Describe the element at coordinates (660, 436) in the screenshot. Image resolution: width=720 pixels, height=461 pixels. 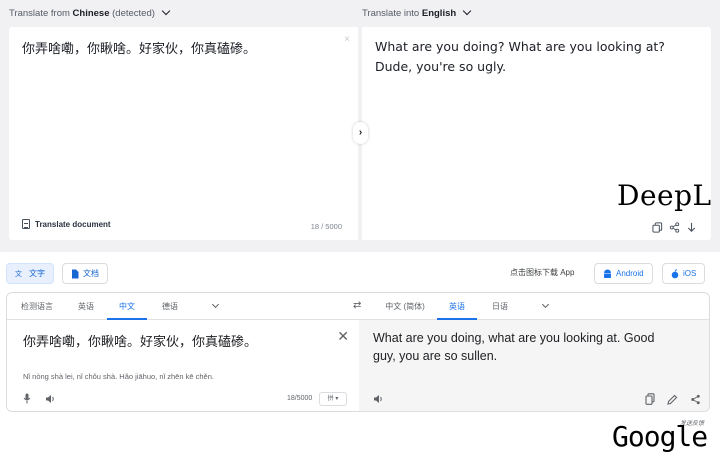
I see `google-brand-label: Google` at that location.